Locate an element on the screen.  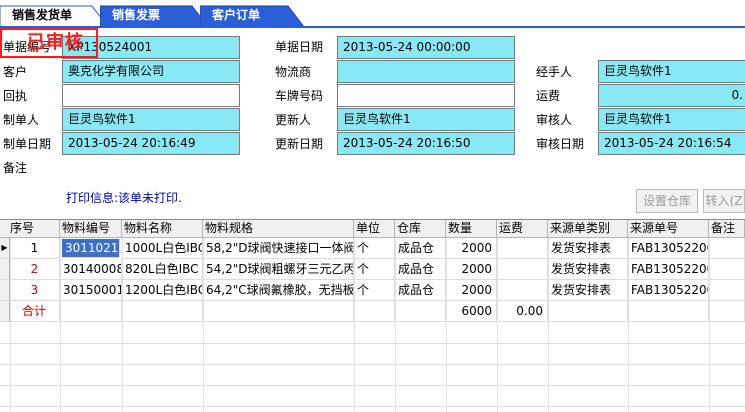
col-header-unit: 单位 is located at coordinates (374, 229).